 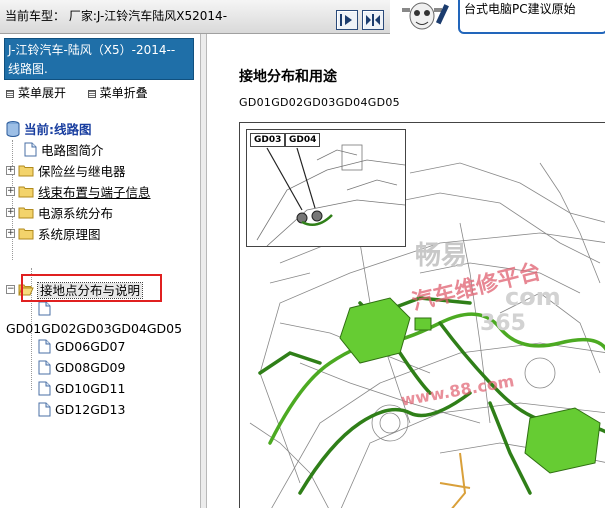 I want to click on menu-collapse-label: 菜单折叠, so click(x=123, y=93).